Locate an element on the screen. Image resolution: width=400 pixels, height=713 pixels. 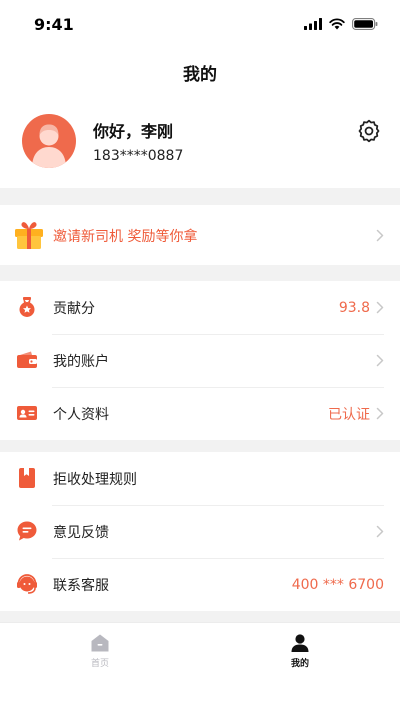
battery-icon is located at coordinates (365, 24).